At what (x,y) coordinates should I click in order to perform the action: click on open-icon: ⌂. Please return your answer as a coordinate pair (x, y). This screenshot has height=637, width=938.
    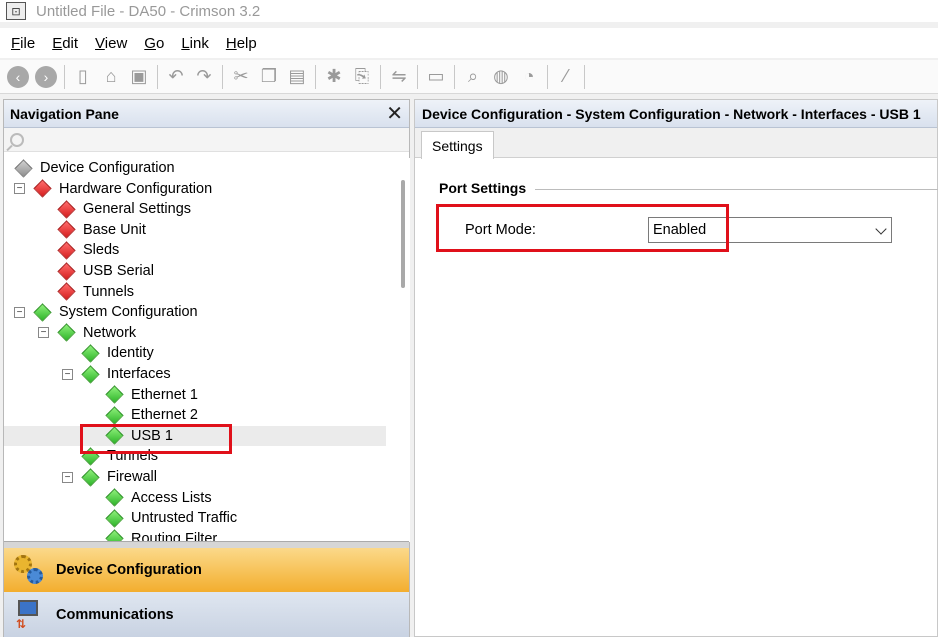
    Looking at the image, I should click on (111, 77).